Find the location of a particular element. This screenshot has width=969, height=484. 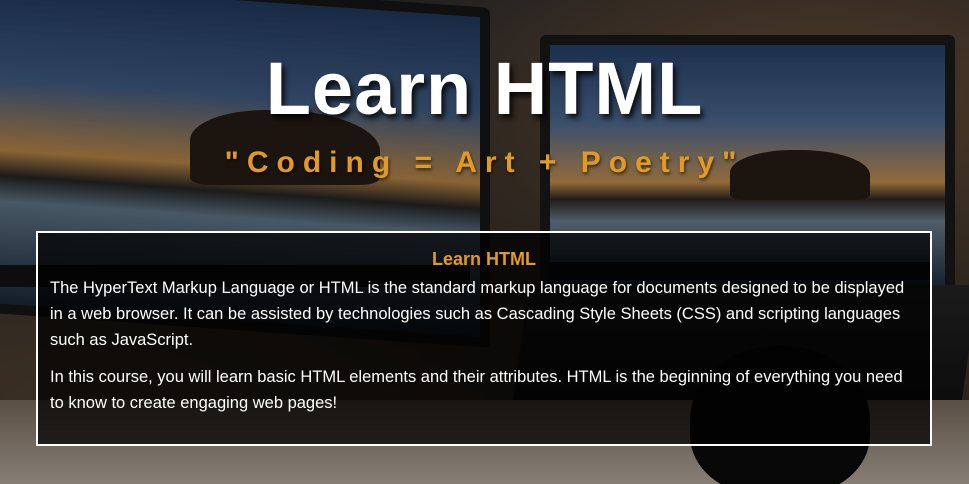

page-title: Learn HTML is located at coordinates (484, 88).